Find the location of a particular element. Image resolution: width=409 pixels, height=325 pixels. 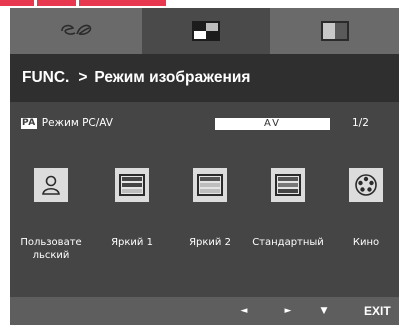

mode-vivid2-label: Яркий 2 is located at coordinates (210, 242).